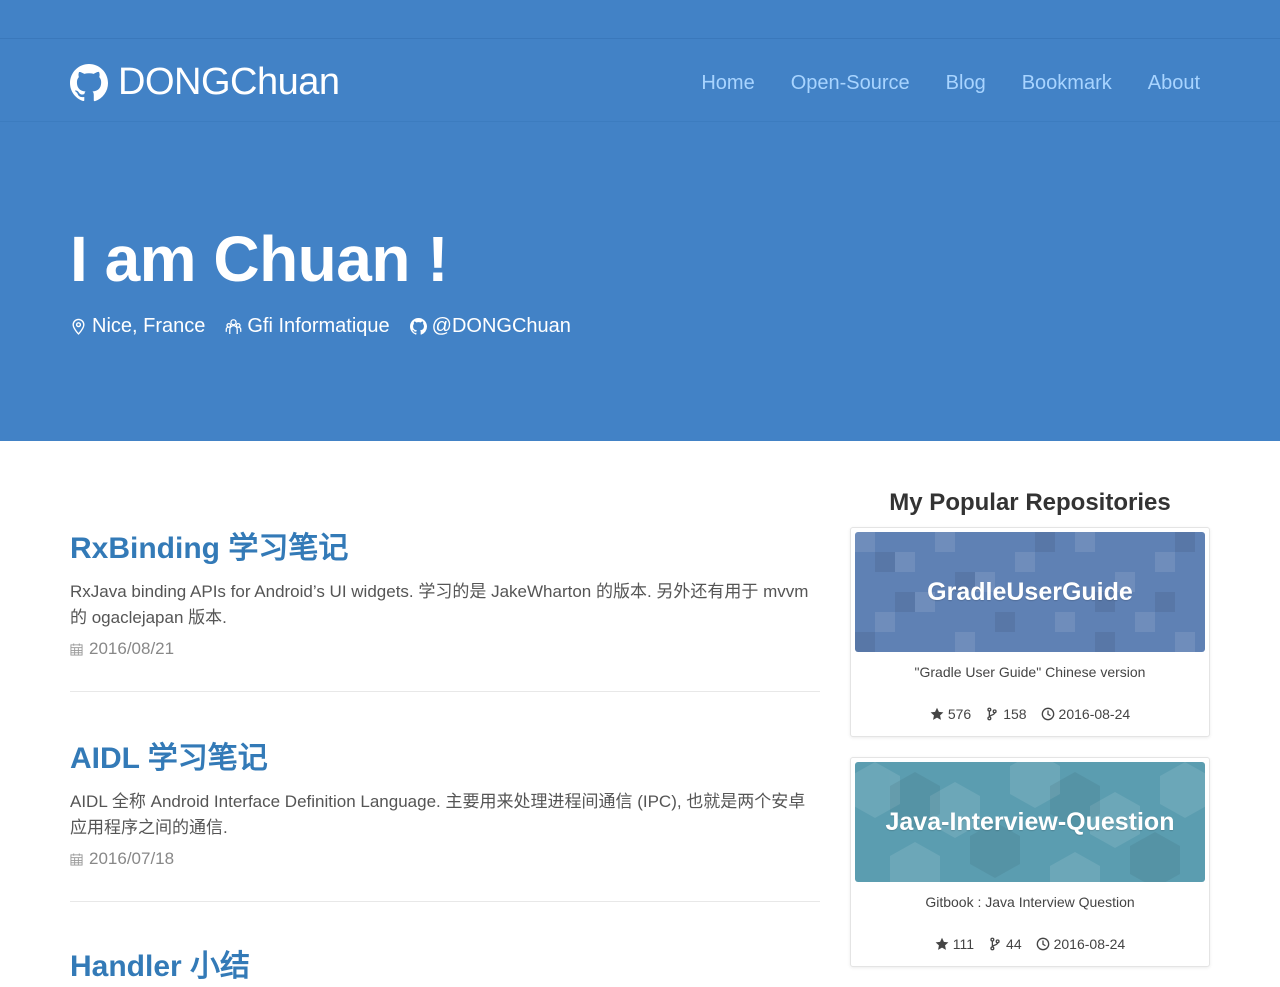  I want to click on hero-title: I am Chuan !, so click(259, 259).